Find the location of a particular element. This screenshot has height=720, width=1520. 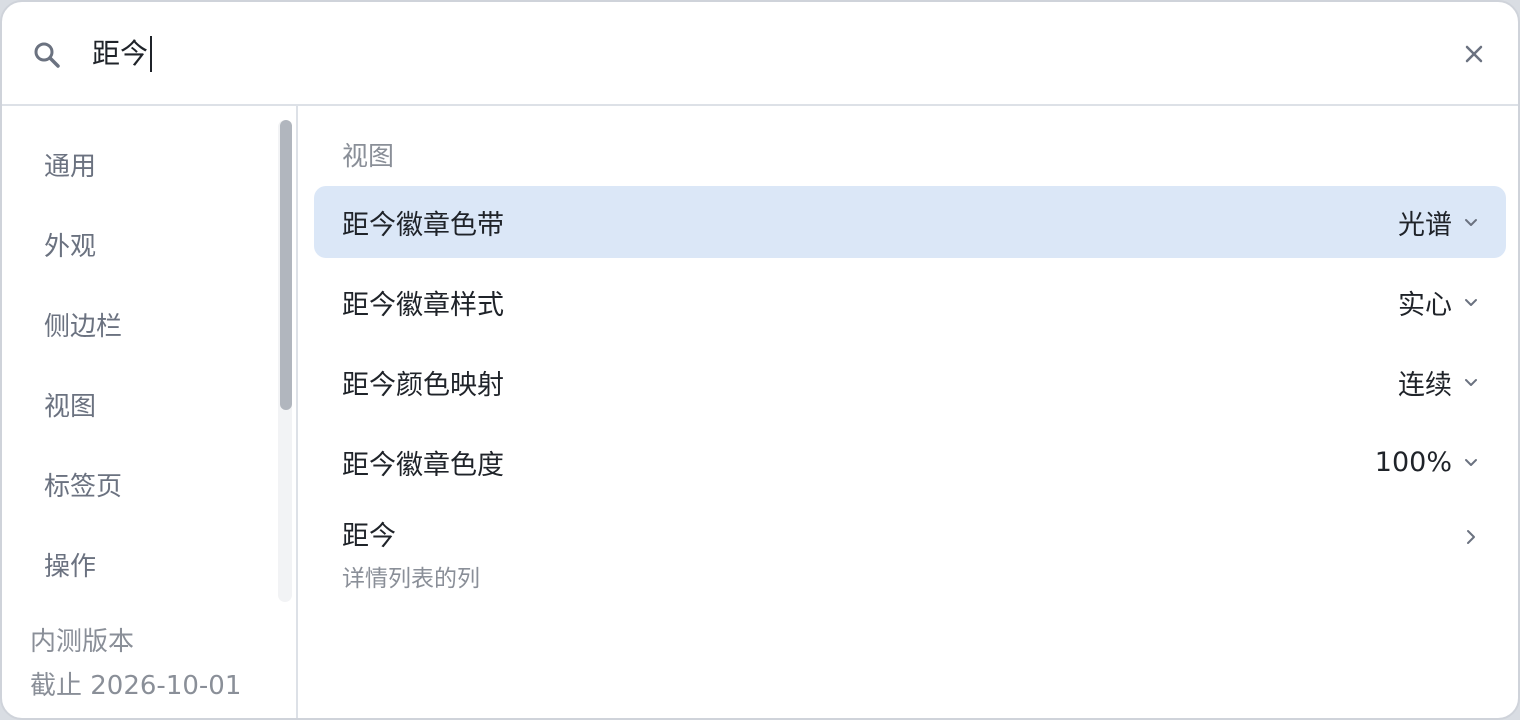

setting-subtitle: 详情列表的列 is located at coordinates (411, 579).